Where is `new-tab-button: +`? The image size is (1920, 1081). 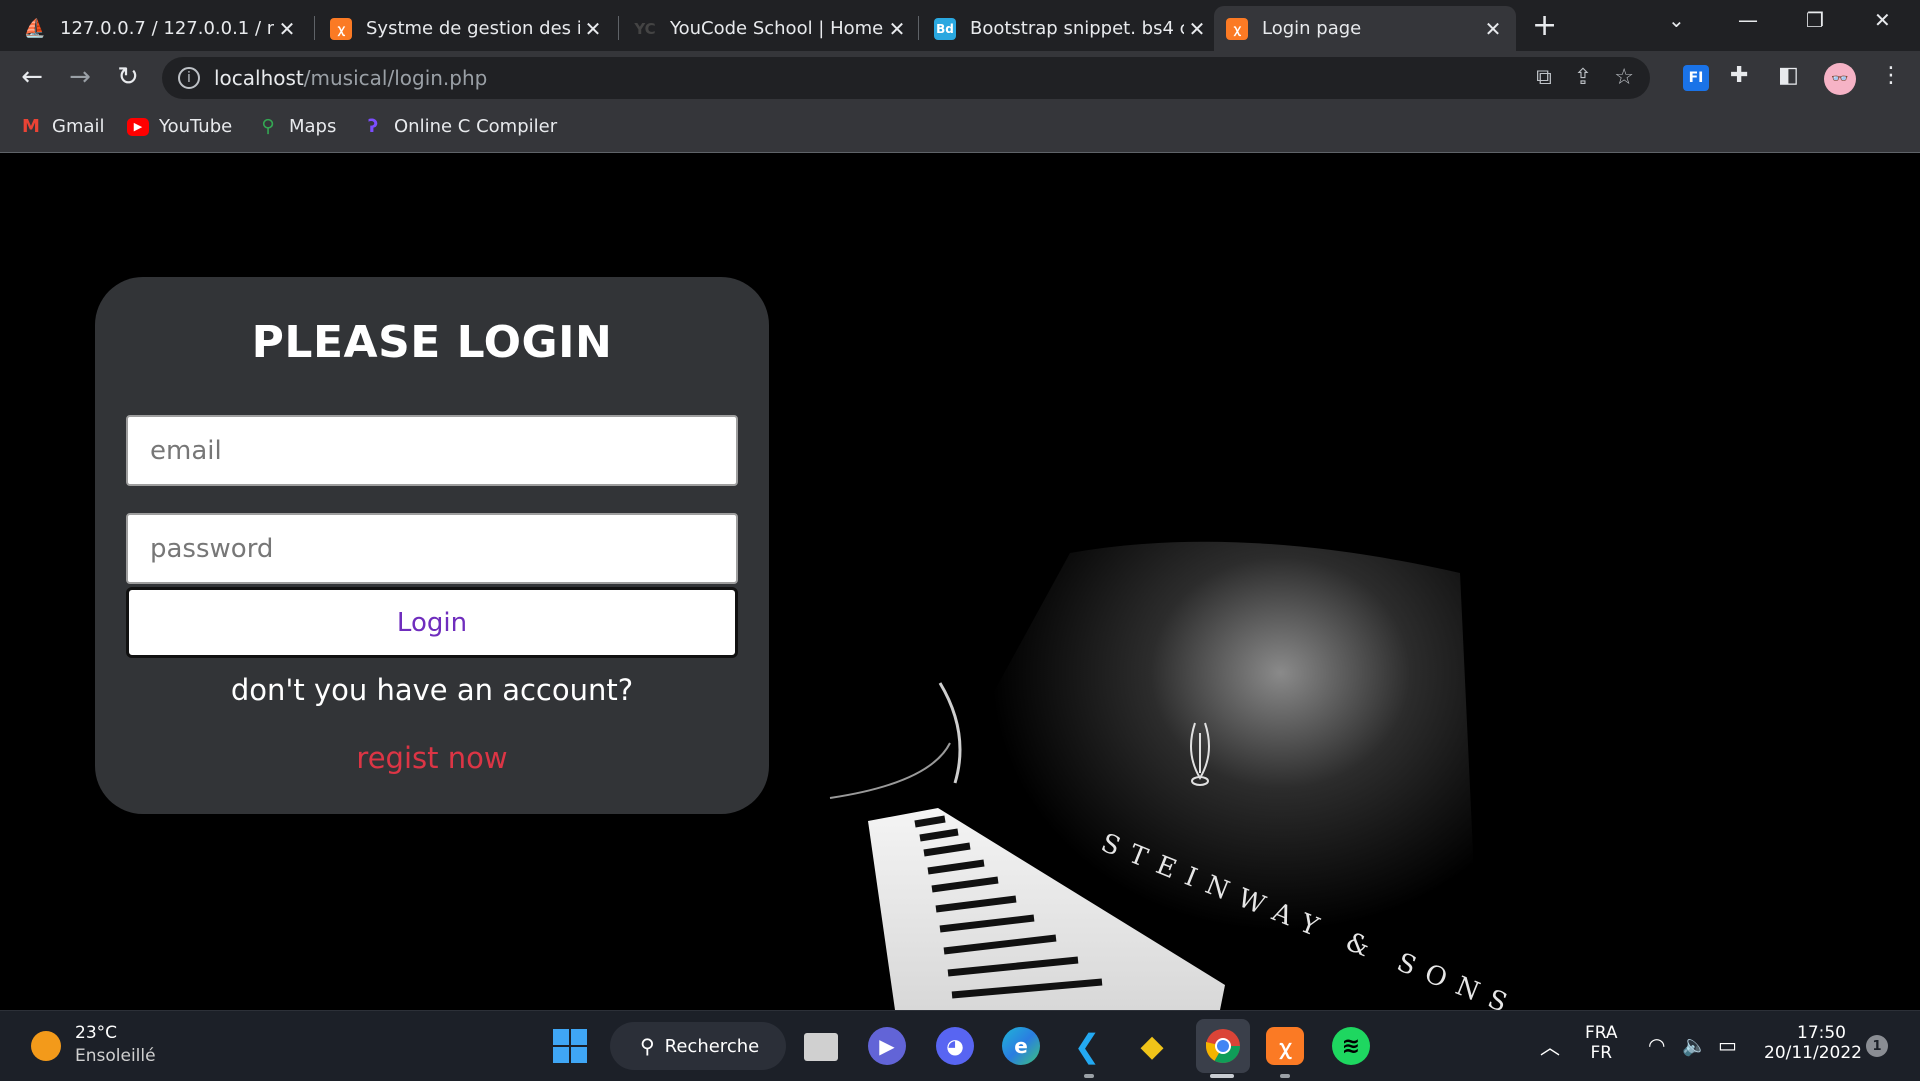
new-tab-button: + is located at coordinates (1544, 25).